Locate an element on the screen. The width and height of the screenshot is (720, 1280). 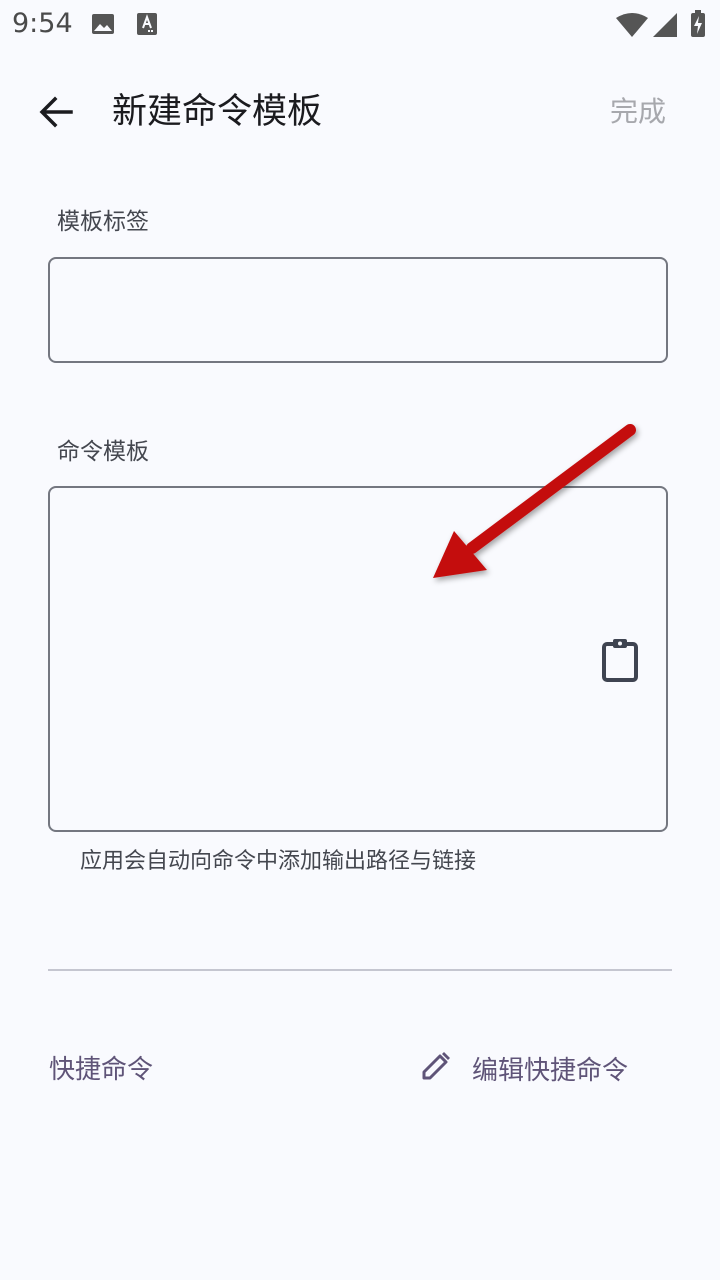
arrow-left-icon is located at coordinates (56, 114).